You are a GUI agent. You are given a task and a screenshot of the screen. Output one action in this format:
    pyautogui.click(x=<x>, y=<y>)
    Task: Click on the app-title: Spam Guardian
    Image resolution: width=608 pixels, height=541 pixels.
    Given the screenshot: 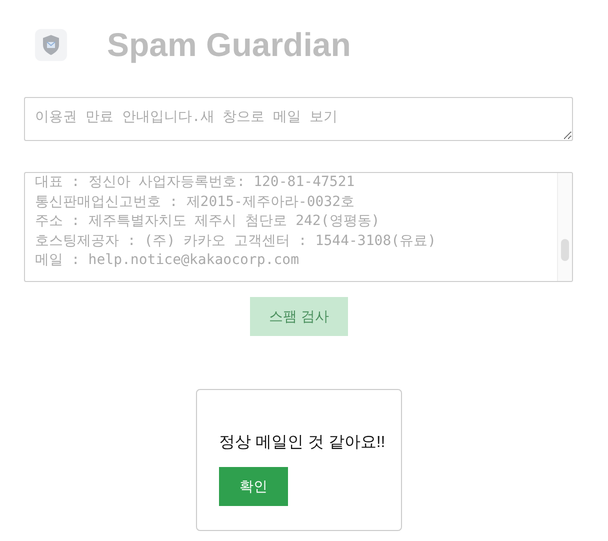 What is the action you would take?
    pyautogui.click(x=229, y=45)
    